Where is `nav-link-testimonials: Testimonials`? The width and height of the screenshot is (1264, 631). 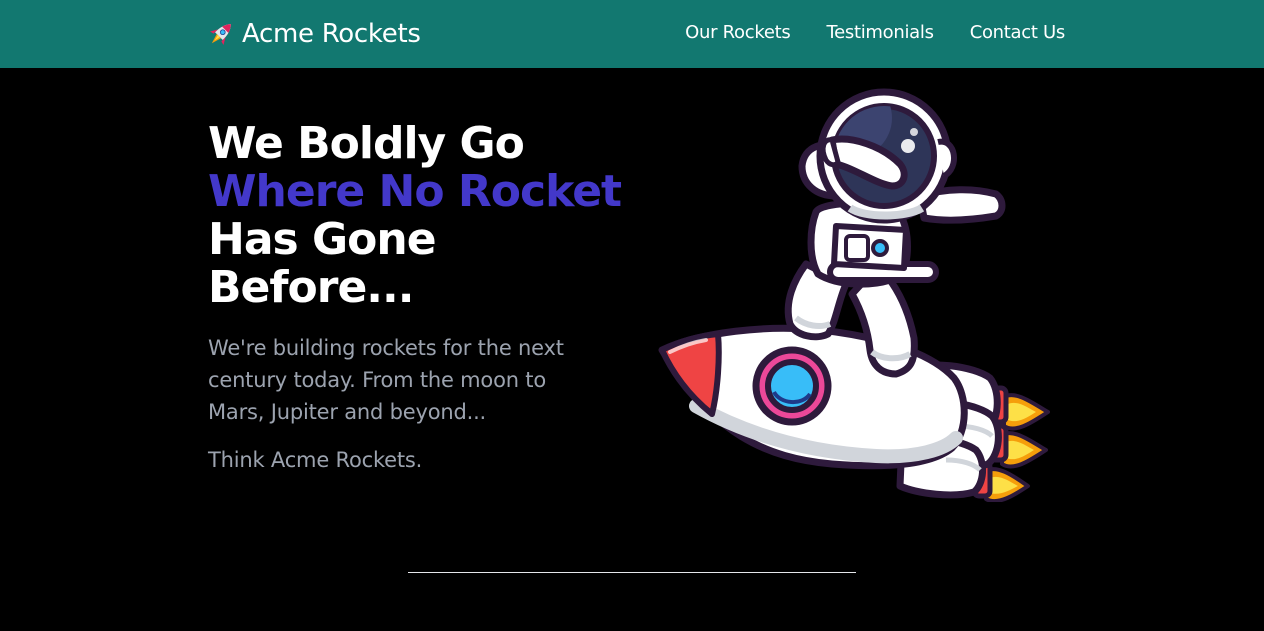 nav-link-testimonials: Testimonials is located at coordinates (880, 32).